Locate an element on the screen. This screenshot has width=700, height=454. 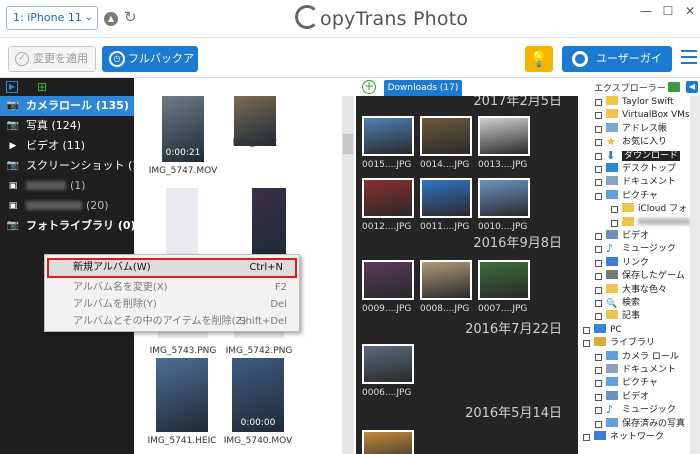
download-thumbnail: 0015....JPG is located at coordinates (388, 143).